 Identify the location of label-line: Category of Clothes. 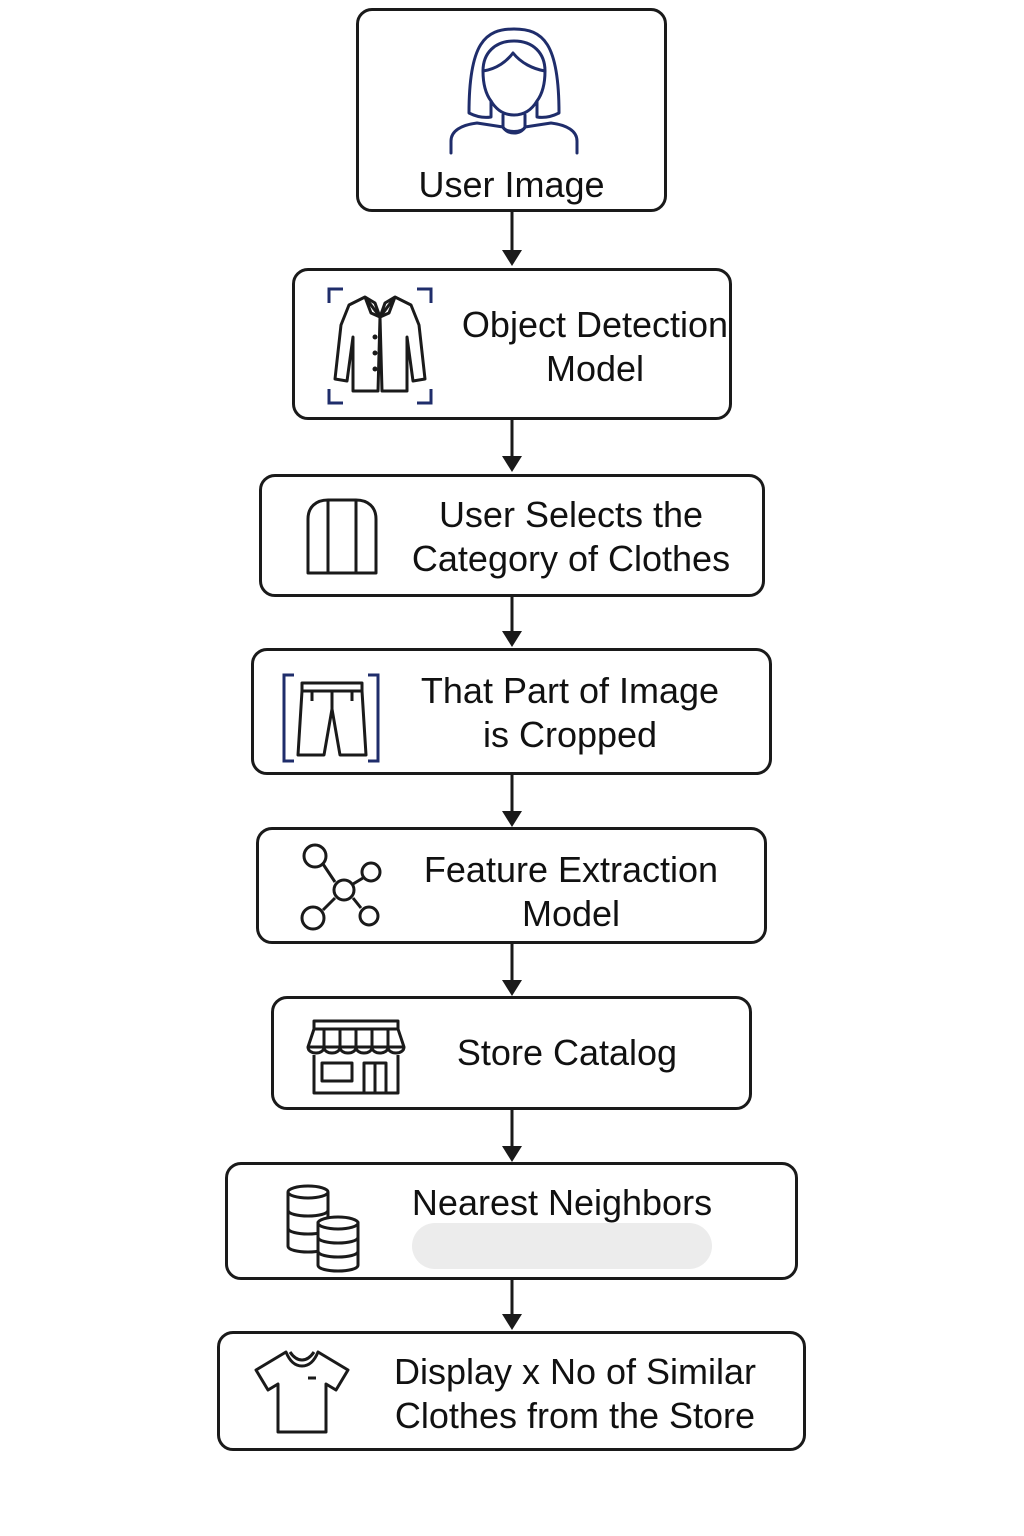
(571, 558).